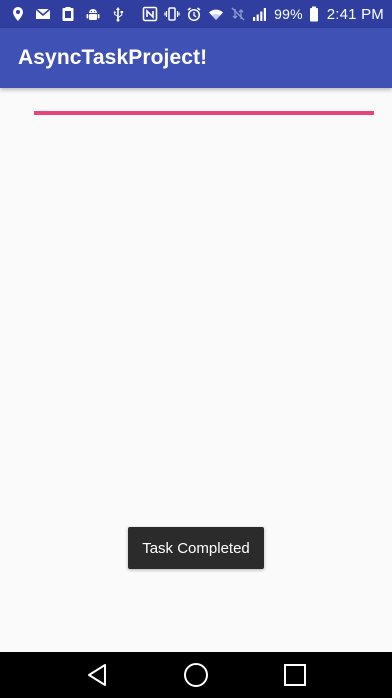 This screenshot has width=392, height=698. I want to click on navigation-bar, so click(196, 675).